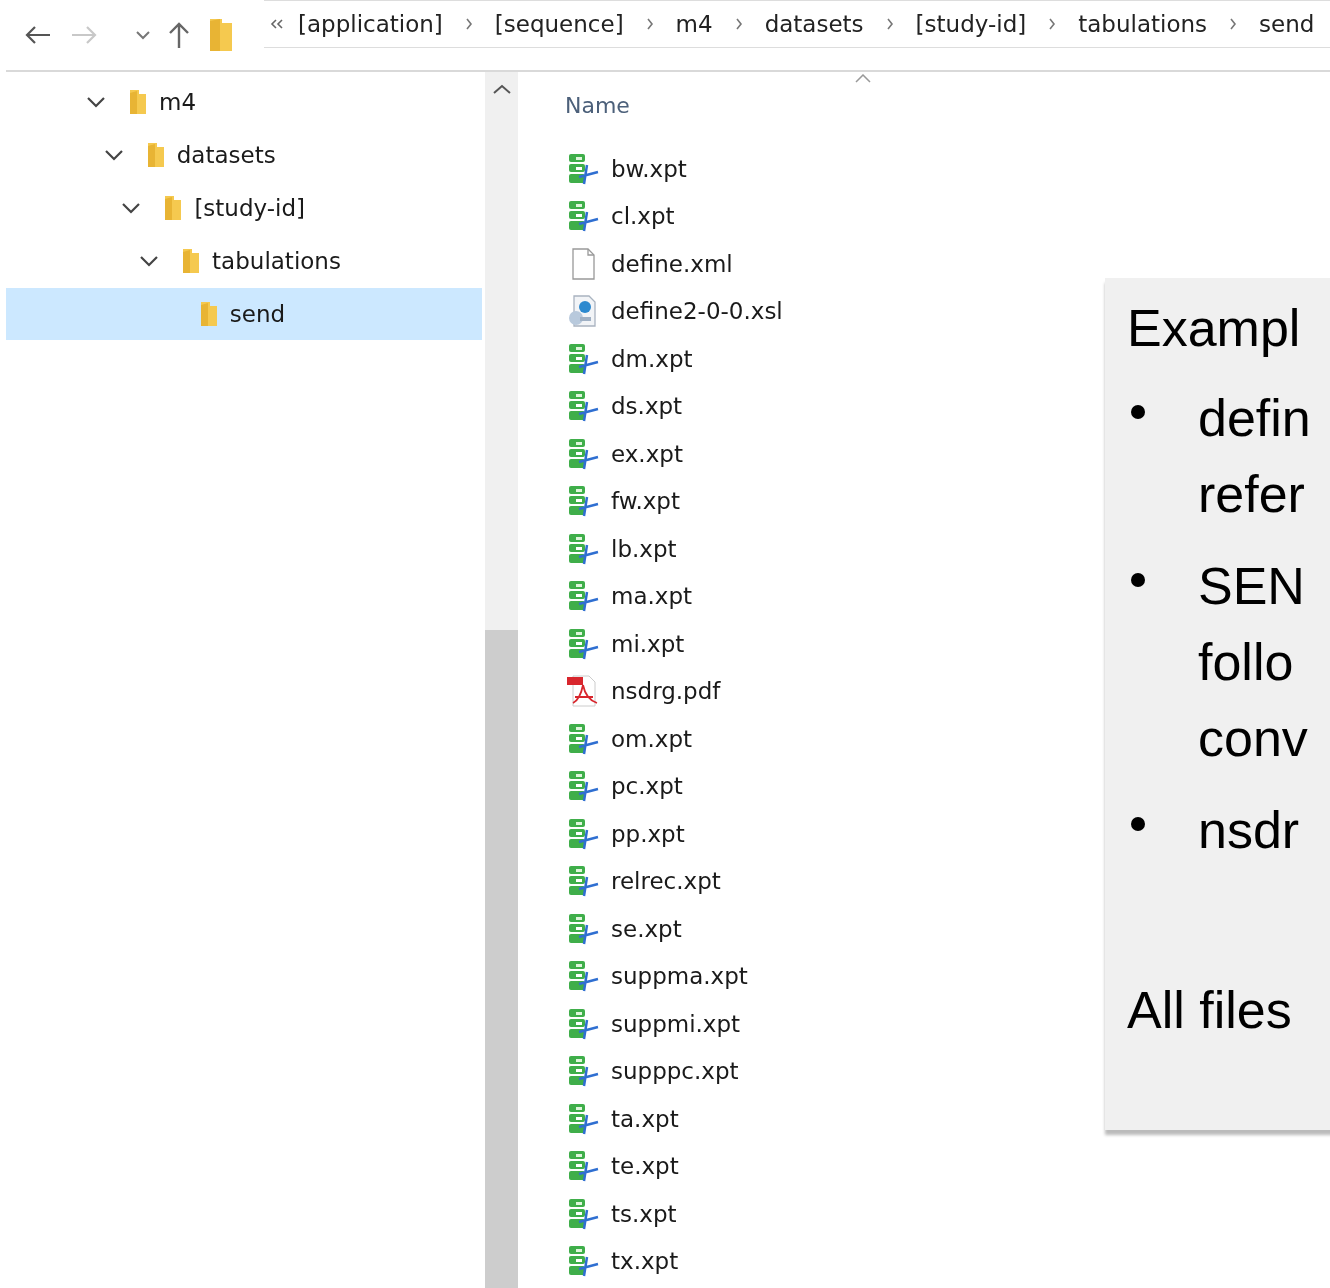 Image resolution: width=1330 pixels, height=1288 pixels. Describe the element at coordinates (624, 786) in the screenshot. I see `file-item: pc.xpt` at that location.